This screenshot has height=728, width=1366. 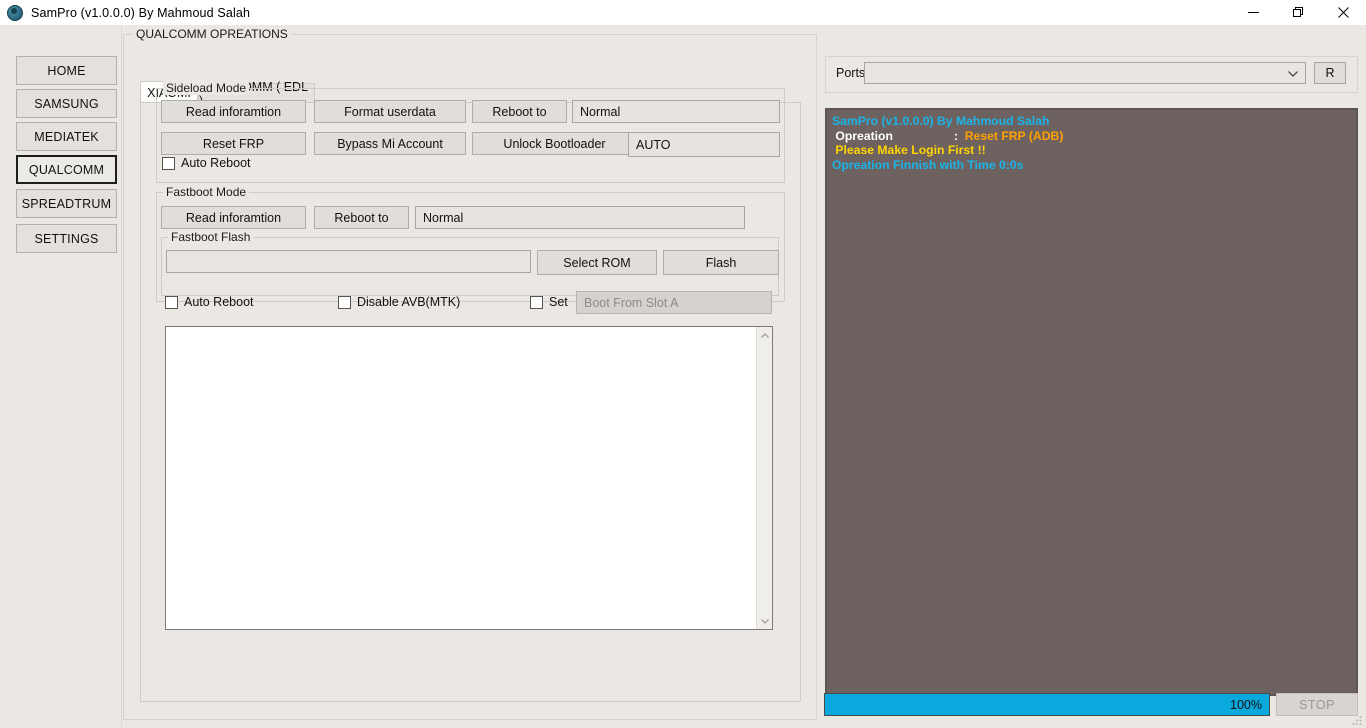 What do you see at coordinates (212, 34) in the screenshot?
I see `panel-group-title: QUALCOMM OPREATIONS` at bounding box center [212, 34].